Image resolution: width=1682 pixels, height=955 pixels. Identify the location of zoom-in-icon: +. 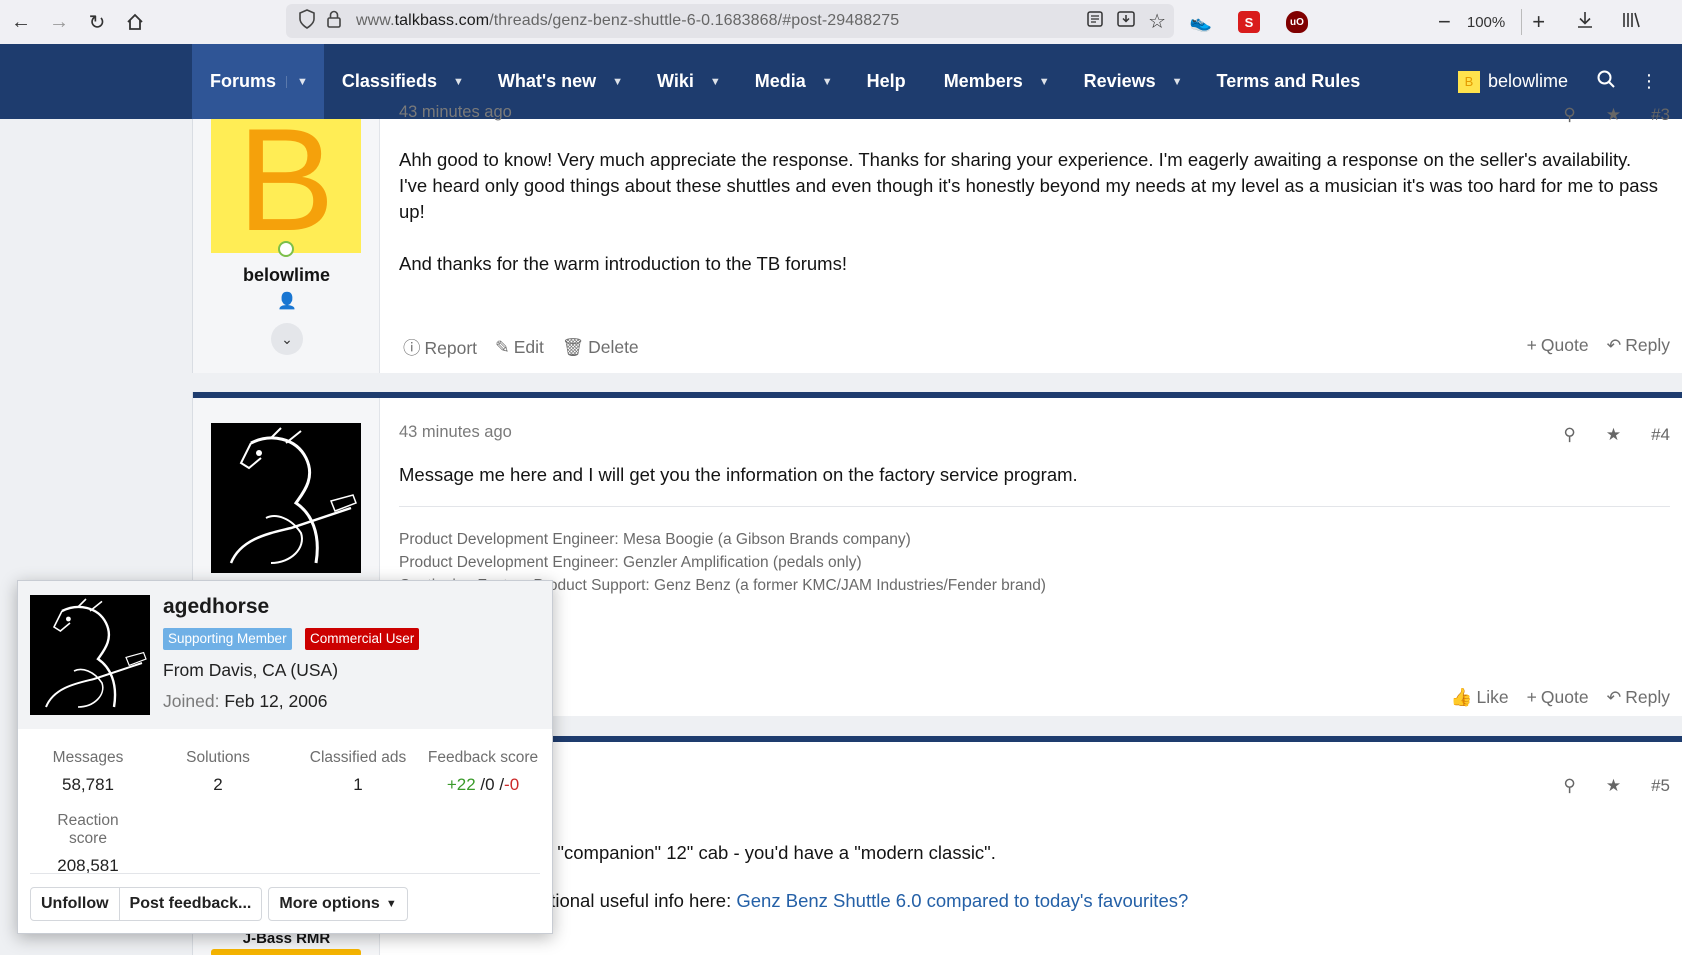
(1533, 22).